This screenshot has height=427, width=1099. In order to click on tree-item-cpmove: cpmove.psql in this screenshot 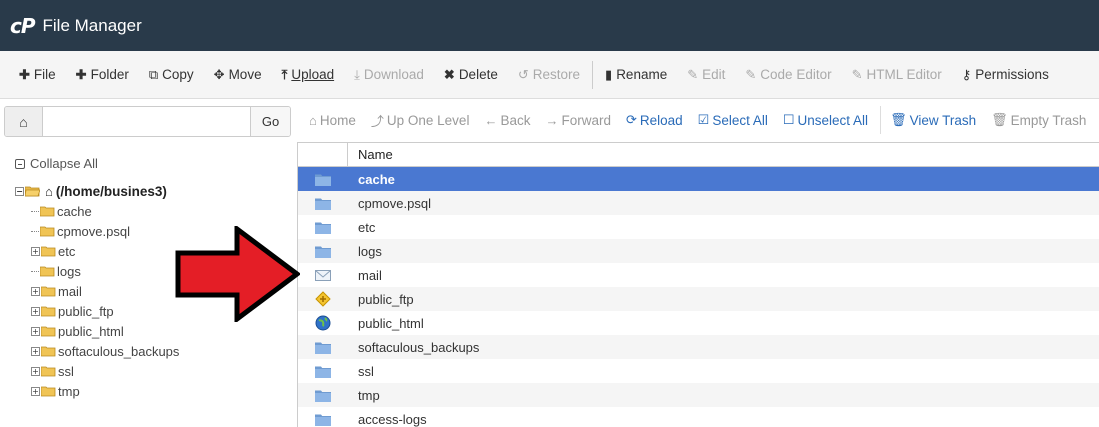, I will do `click(97, 231)`.